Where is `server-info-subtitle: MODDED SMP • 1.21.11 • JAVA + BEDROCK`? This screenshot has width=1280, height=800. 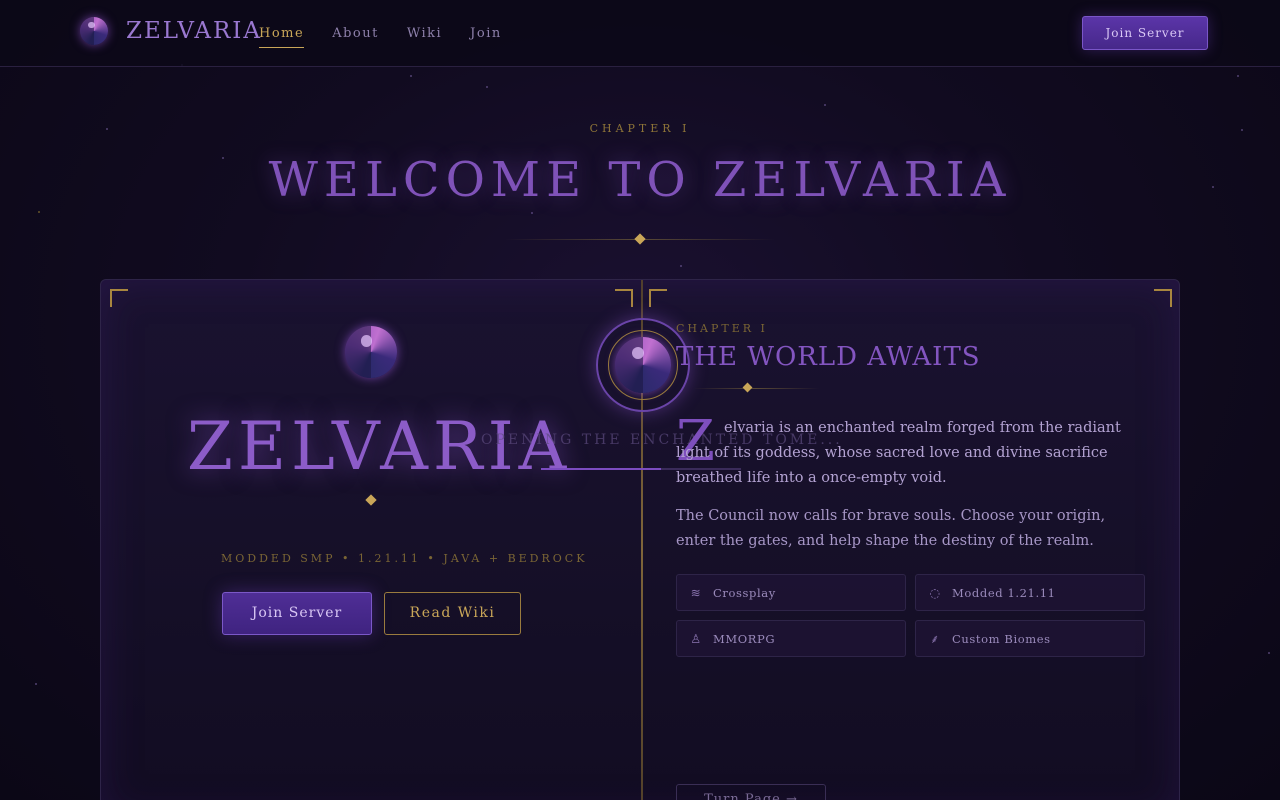 server-info-subtitle: MODDED SMP • 1.21.11 • JAVA + BEDROCK is located at coordinates (404, 558).